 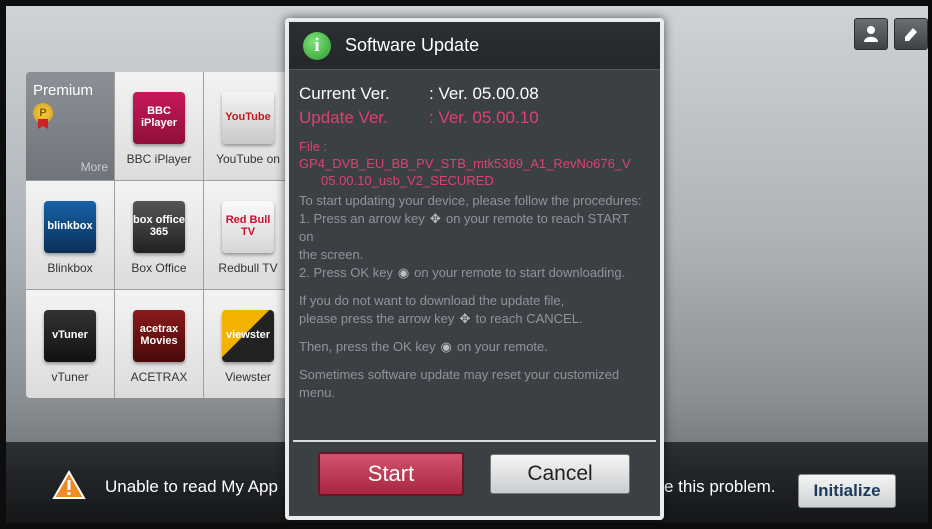 What do you see at coordinates (720, 486) in the screenshot?
I see `notice-message-tail: e this problem.` at bounding box center [720, 486].